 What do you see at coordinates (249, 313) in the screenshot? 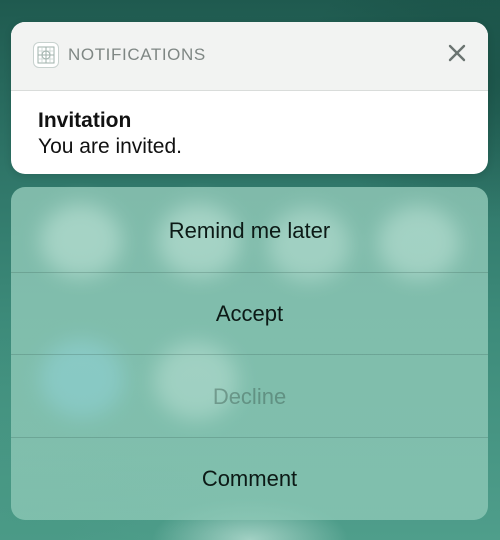
I see `accept-button: Accept` at bounding box center [249, 313].